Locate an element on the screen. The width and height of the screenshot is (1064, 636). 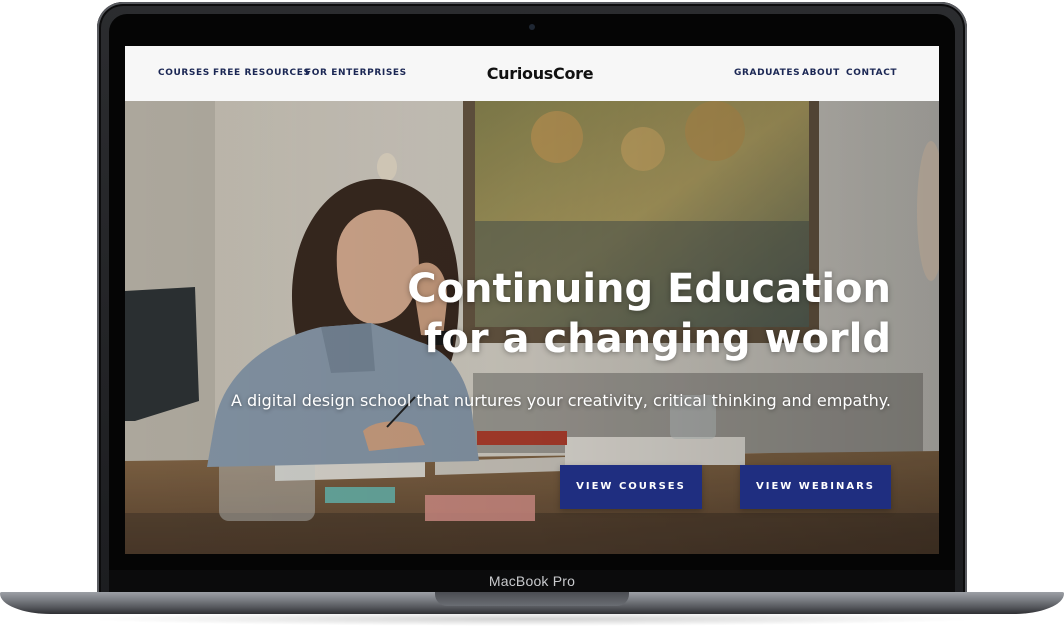
laptop-shadow is located at coordinates (532, 619).